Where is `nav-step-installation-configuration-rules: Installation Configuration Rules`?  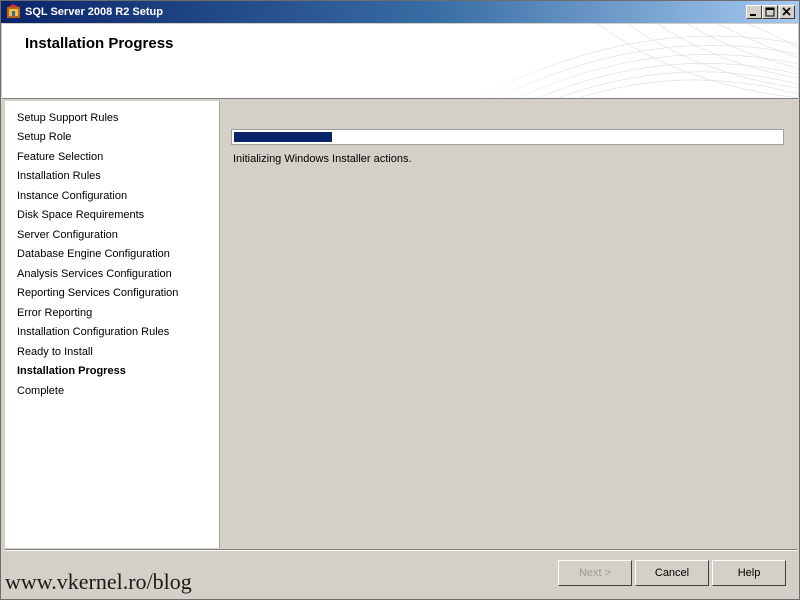 nav-step-installation-configuration-rules: Installation Configuration Rules is located at coordinates (93, 332).